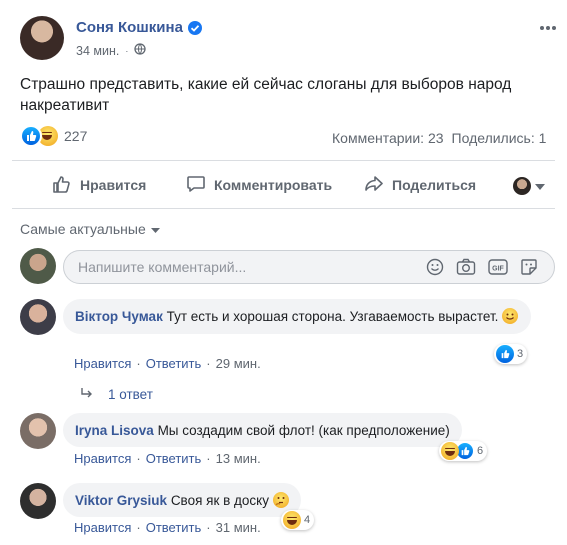  Describe the element at coordinates (273, 185) in the screenshot. I see `comment-button-label: Комментировать` at that location.